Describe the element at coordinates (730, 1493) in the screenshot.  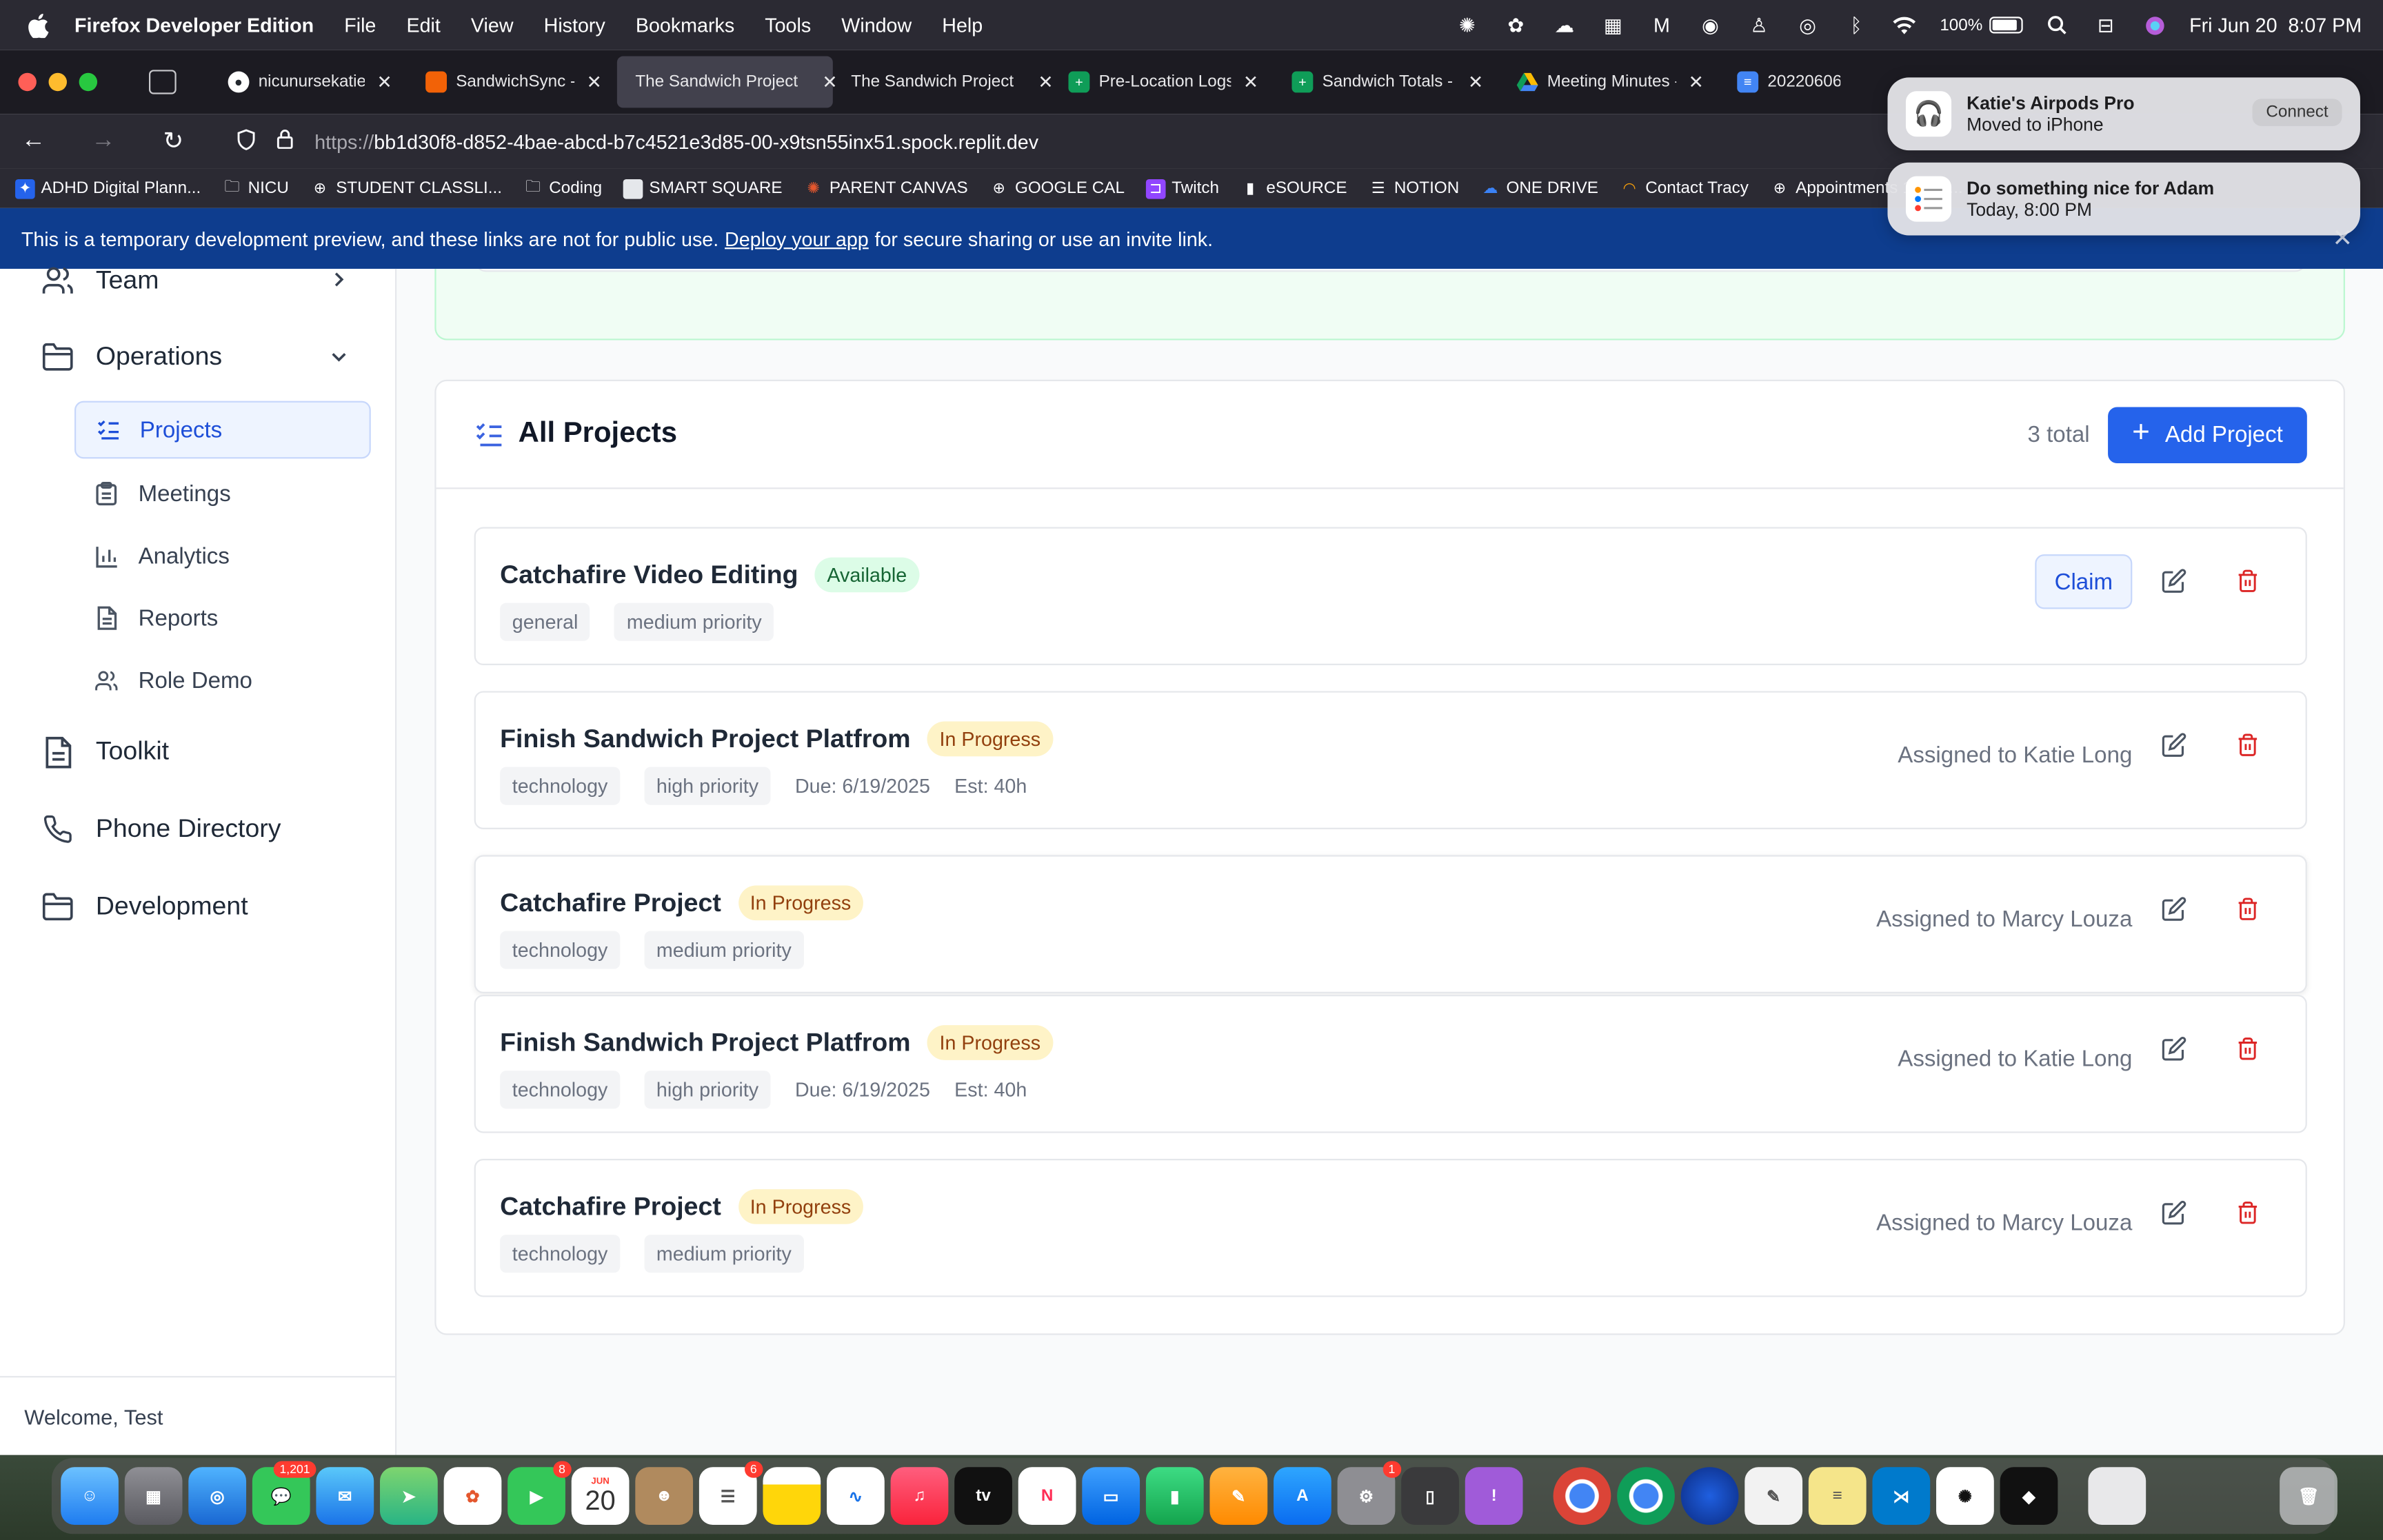
I see `reminders-dock-icon: ☰ 6` at that location.